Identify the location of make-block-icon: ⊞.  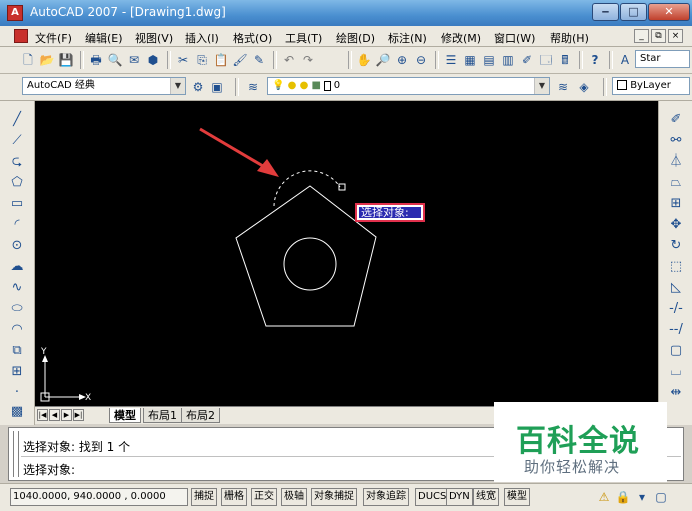
(17, 372).